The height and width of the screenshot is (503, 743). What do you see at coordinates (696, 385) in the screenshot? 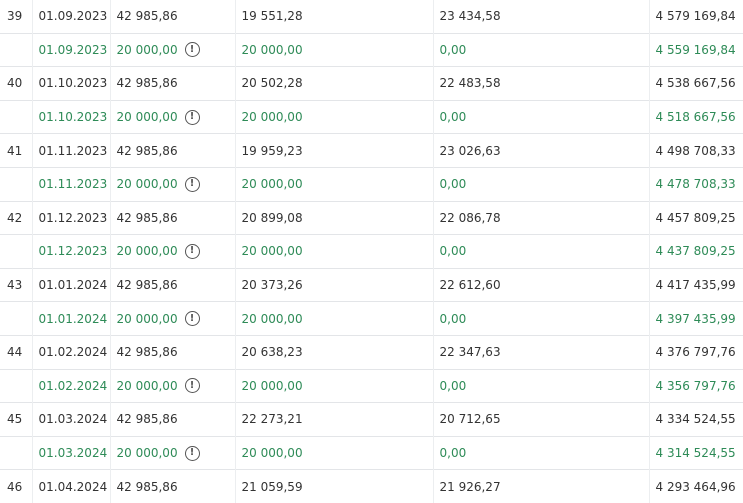
I see `prepayment-balance: 4 356 797,76` at bounding box center [696, 385].